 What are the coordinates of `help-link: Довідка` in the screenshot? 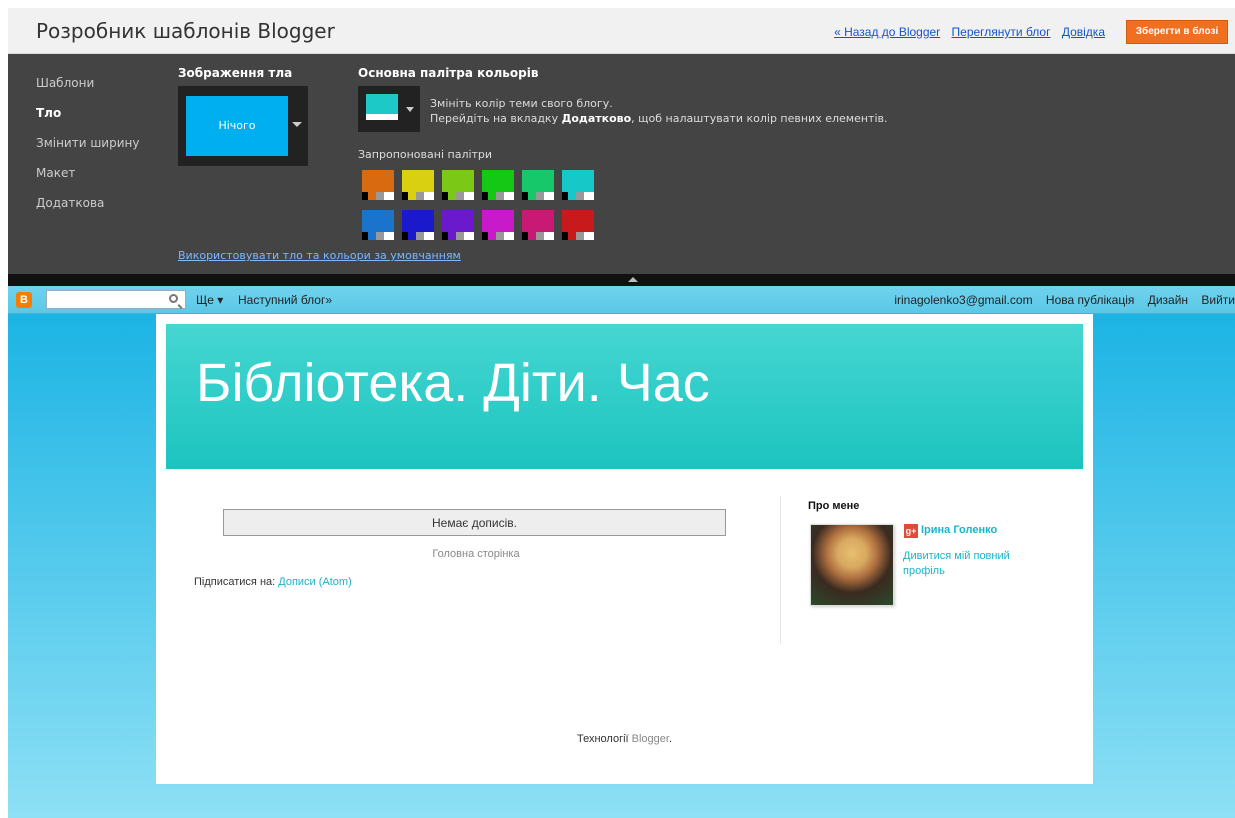 It's located at (1083, 32).